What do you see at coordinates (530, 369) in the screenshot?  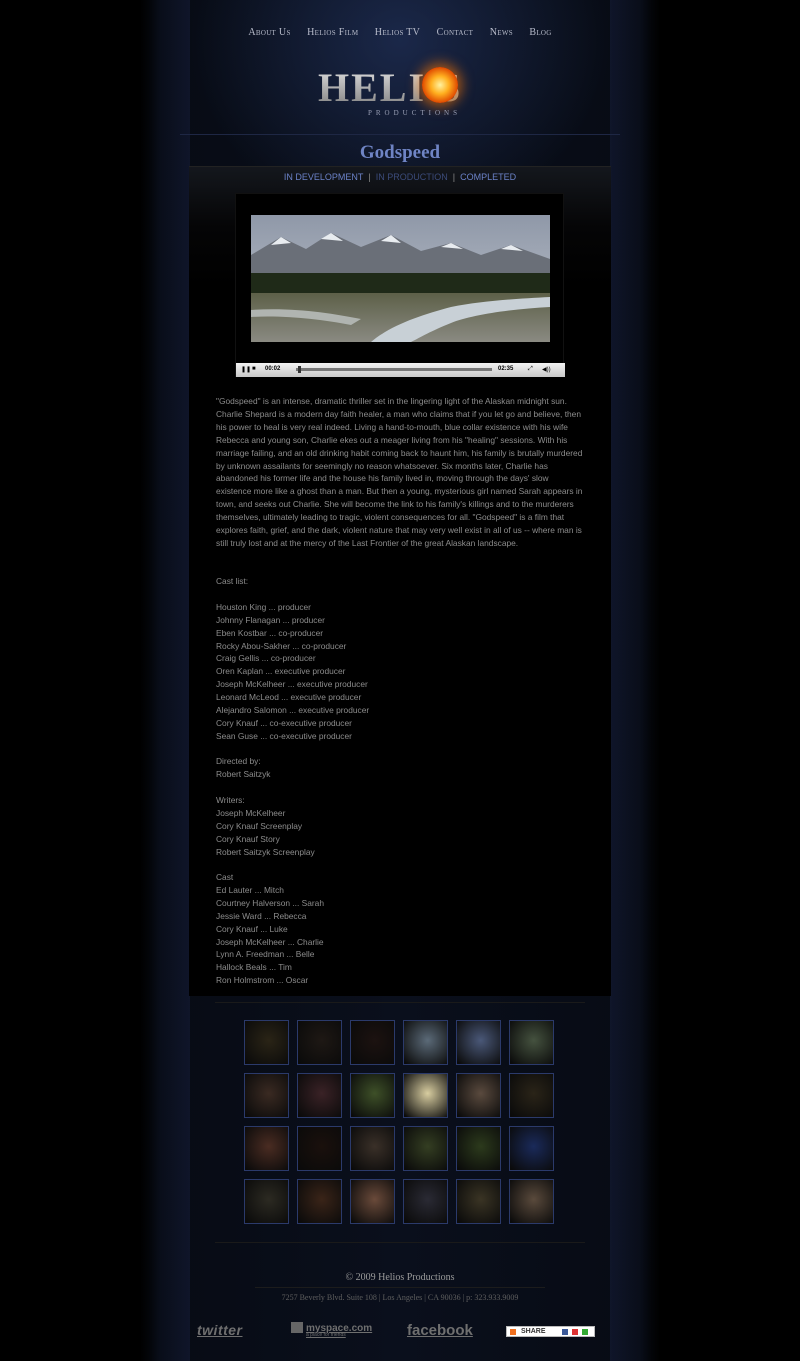 I see `fullscreen-icon: ⤢` at bounding box center [530, 369].